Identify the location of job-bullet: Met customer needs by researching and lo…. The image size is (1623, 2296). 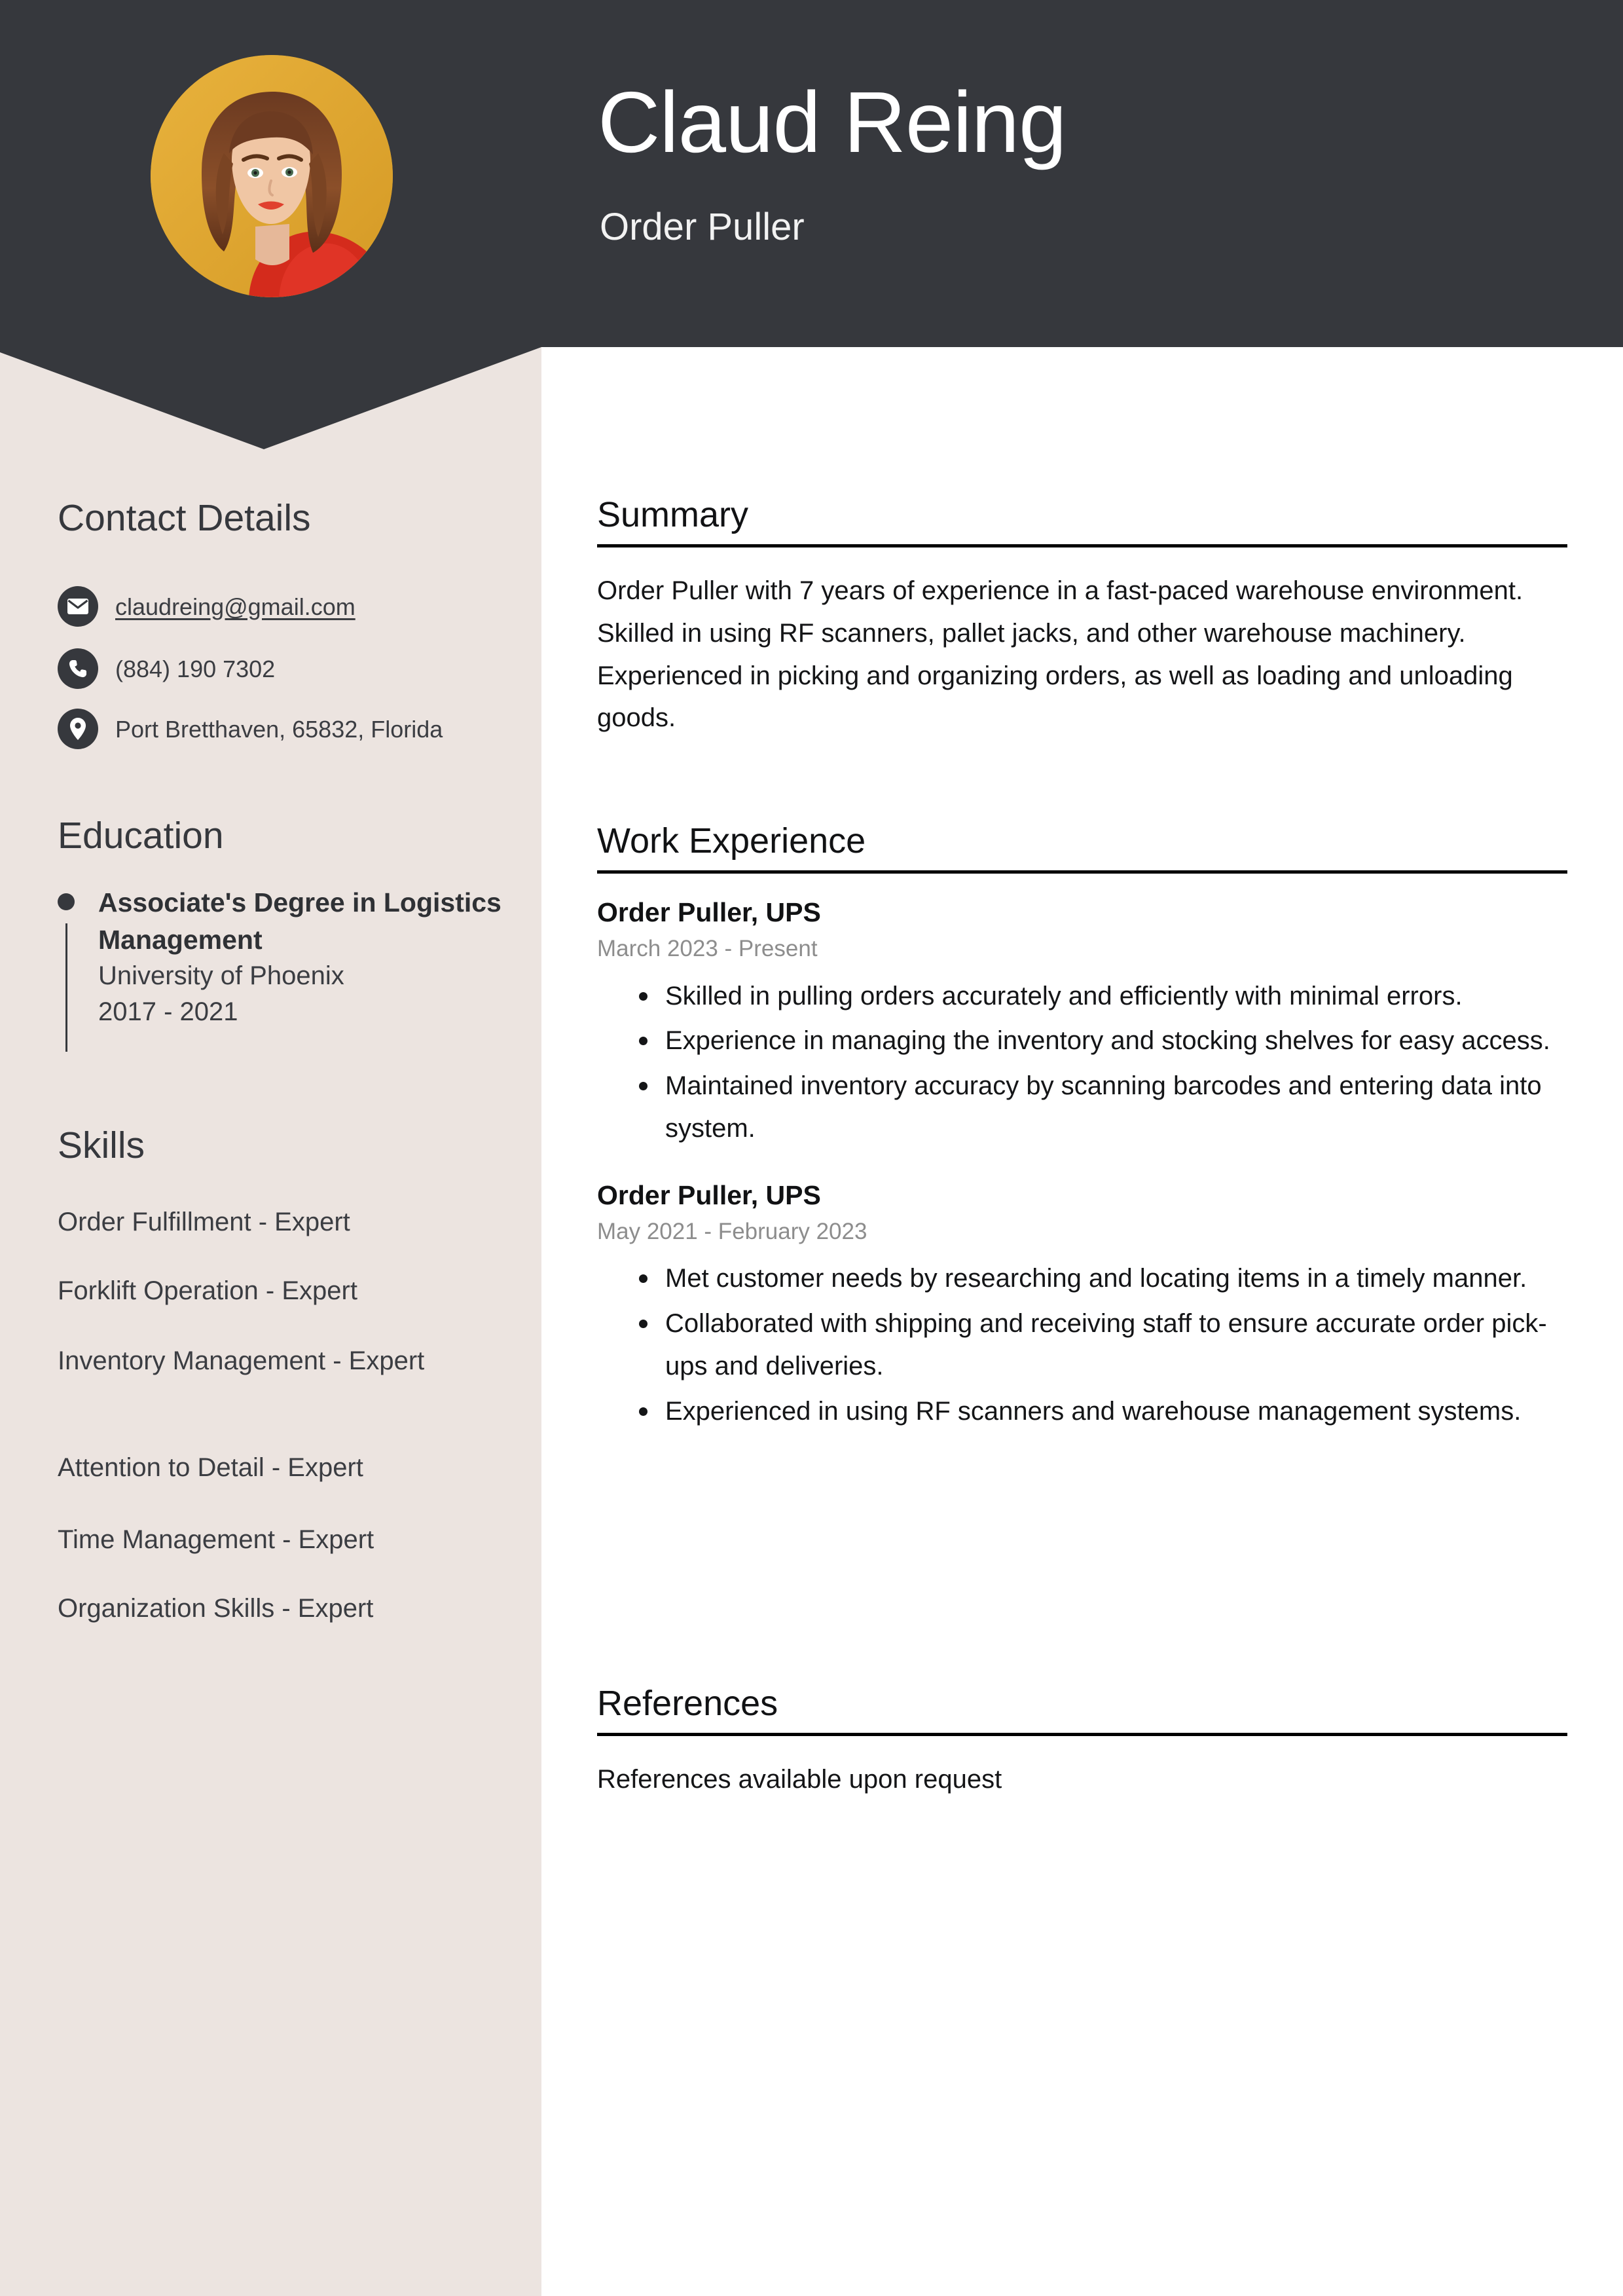
(1103, 1278).